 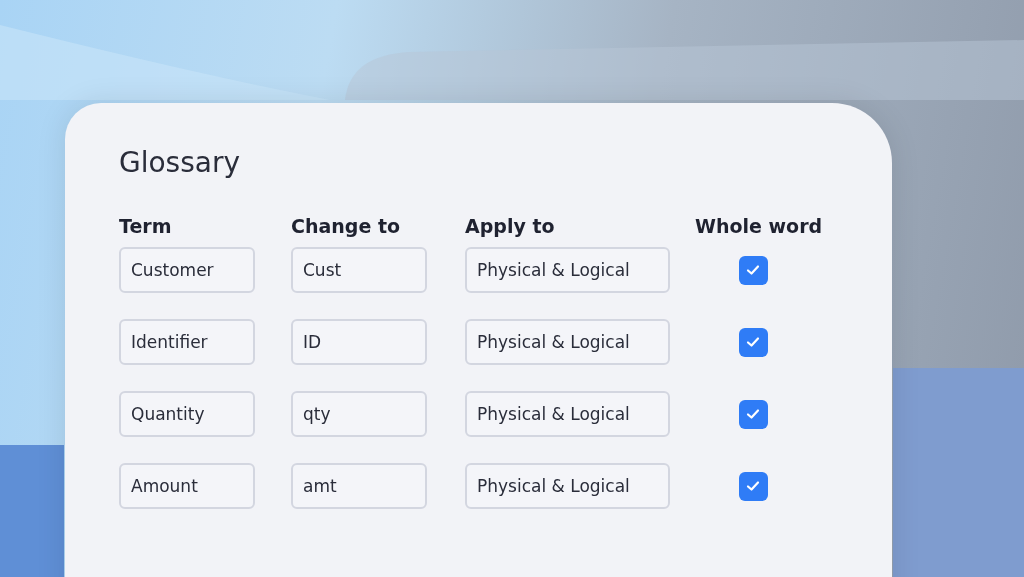 What do you see at coordinates (187, 486) in the screenshot?
I see `term-field: Amount` at bounding box center [187, 486].